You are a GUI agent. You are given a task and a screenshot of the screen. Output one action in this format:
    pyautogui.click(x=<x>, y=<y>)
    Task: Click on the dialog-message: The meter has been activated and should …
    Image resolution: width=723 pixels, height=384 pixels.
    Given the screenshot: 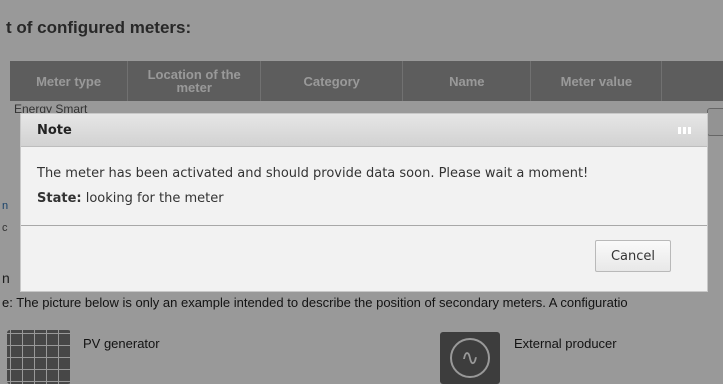 What is the action you would take?
    pyautogui.click(x=313, y=173)
    